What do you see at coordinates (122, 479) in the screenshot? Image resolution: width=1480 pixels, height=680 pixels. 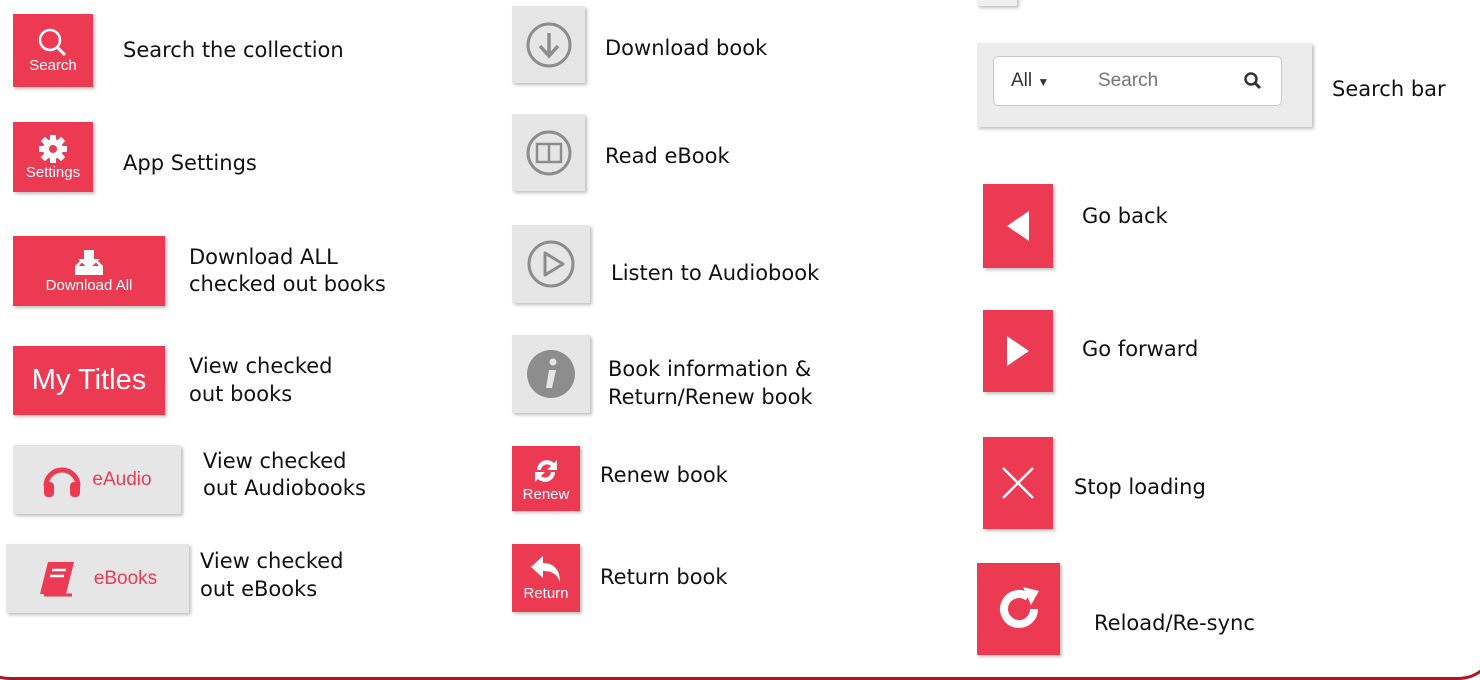 I see `eaudio-button-text: eAudio` at bounding box center [122, 479].